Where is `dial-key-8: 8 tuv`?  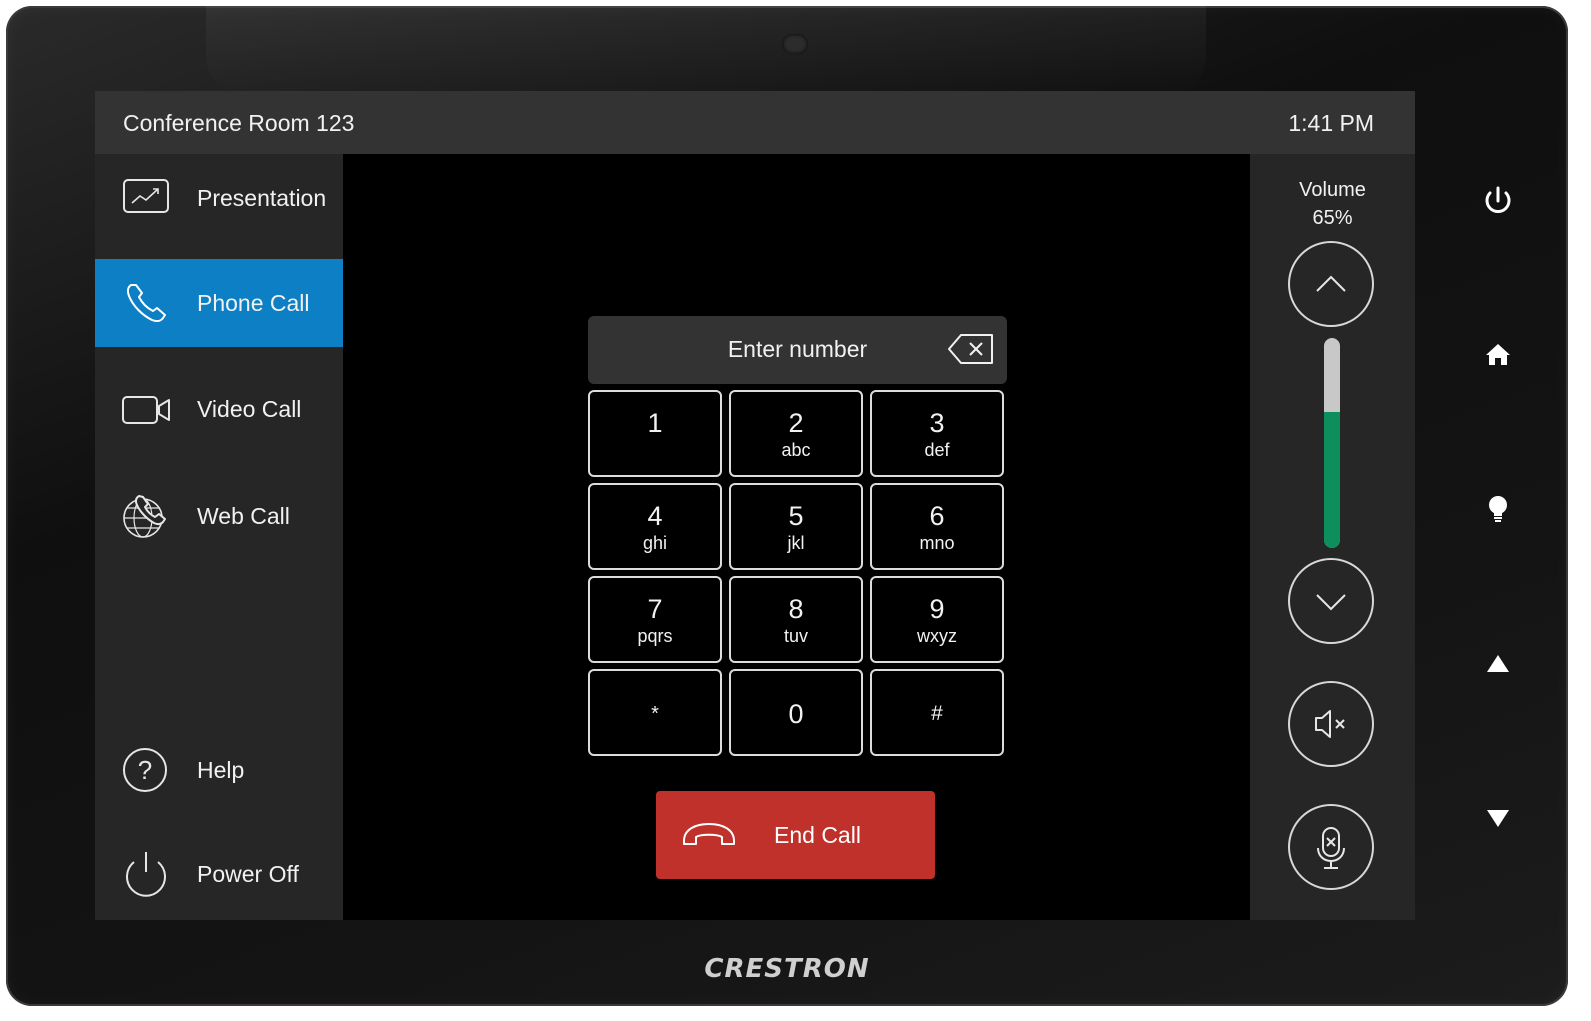 dial-key-8: 8 tuv is located at coordinates (796, 619).